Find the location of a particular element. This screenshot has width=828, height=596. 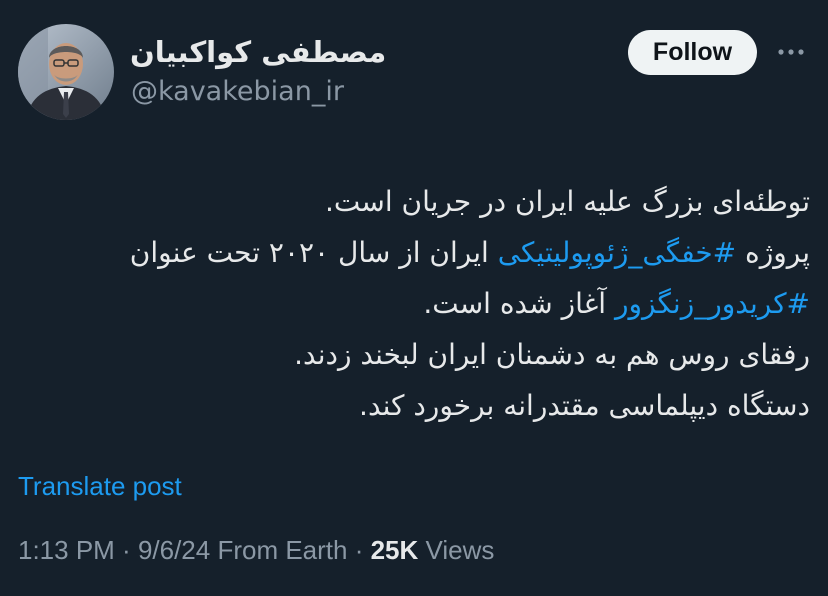

more-horizontal-icon is located at coordinates (791, 52).